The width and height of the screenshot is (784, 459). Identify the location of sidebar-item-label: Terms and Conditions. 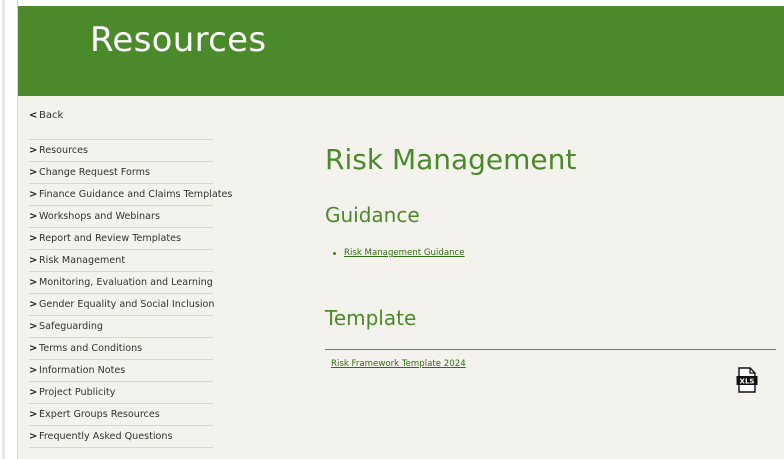
(91, 348).